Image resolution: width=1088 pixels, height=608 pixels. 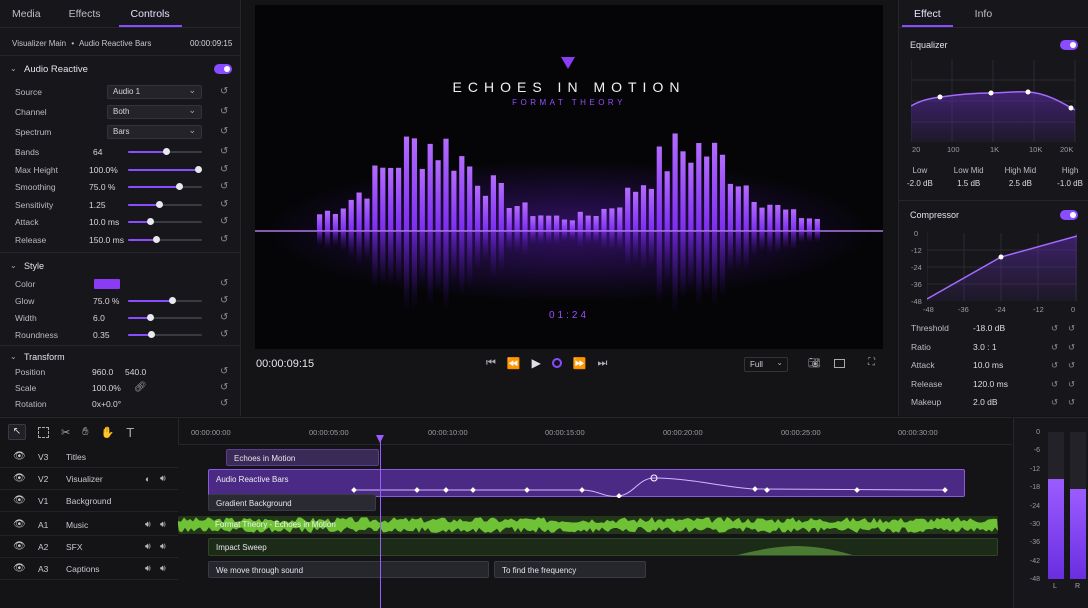 I want to click on comp-param-release: Release 120.0 ms ↺ ↺, so click(x=996, y=388).